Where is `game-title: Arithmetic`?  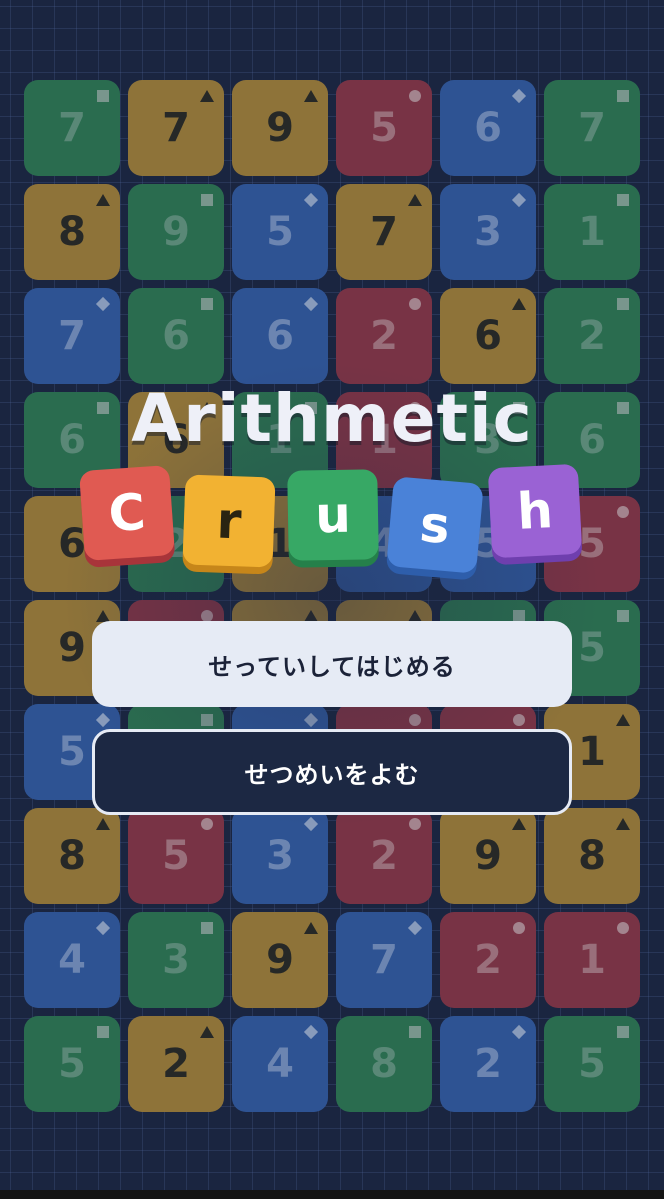
game-title: Arithmetic is located at coordinates (332, 418).